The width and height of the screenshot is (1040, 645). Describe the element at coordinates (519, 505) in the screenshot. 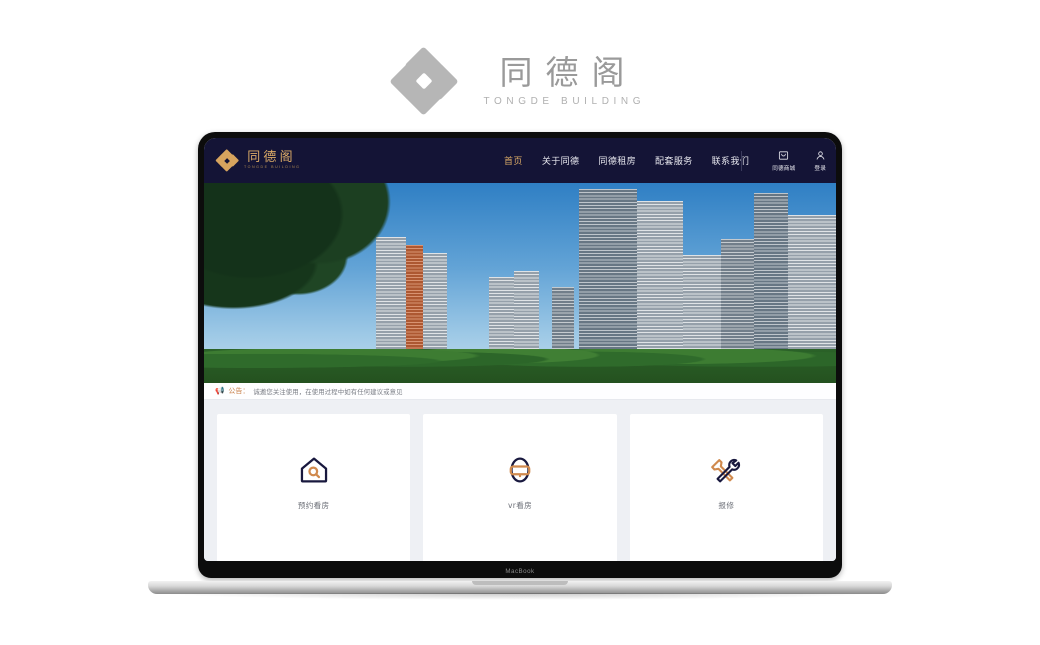

I see `card-vr-label: vr看房` at that location.